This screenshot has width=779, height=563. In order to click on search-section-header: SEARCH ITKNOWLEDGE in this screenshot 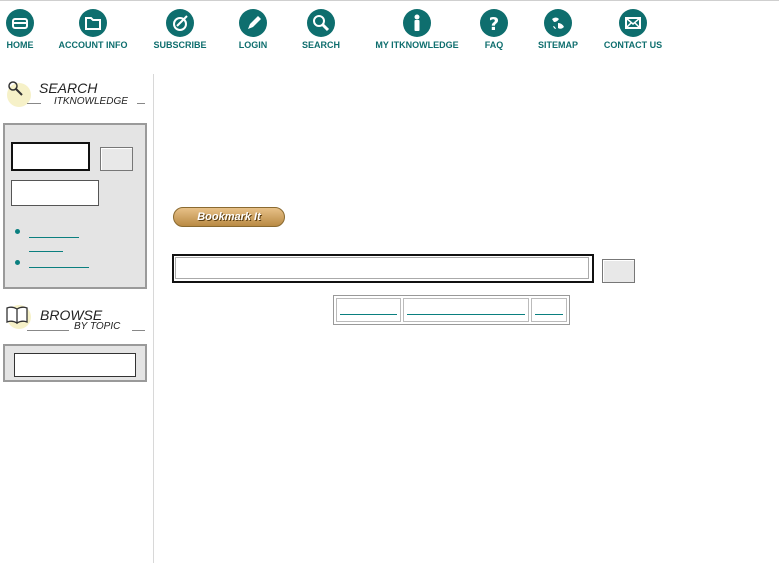, I will do `click(74, 94)`.